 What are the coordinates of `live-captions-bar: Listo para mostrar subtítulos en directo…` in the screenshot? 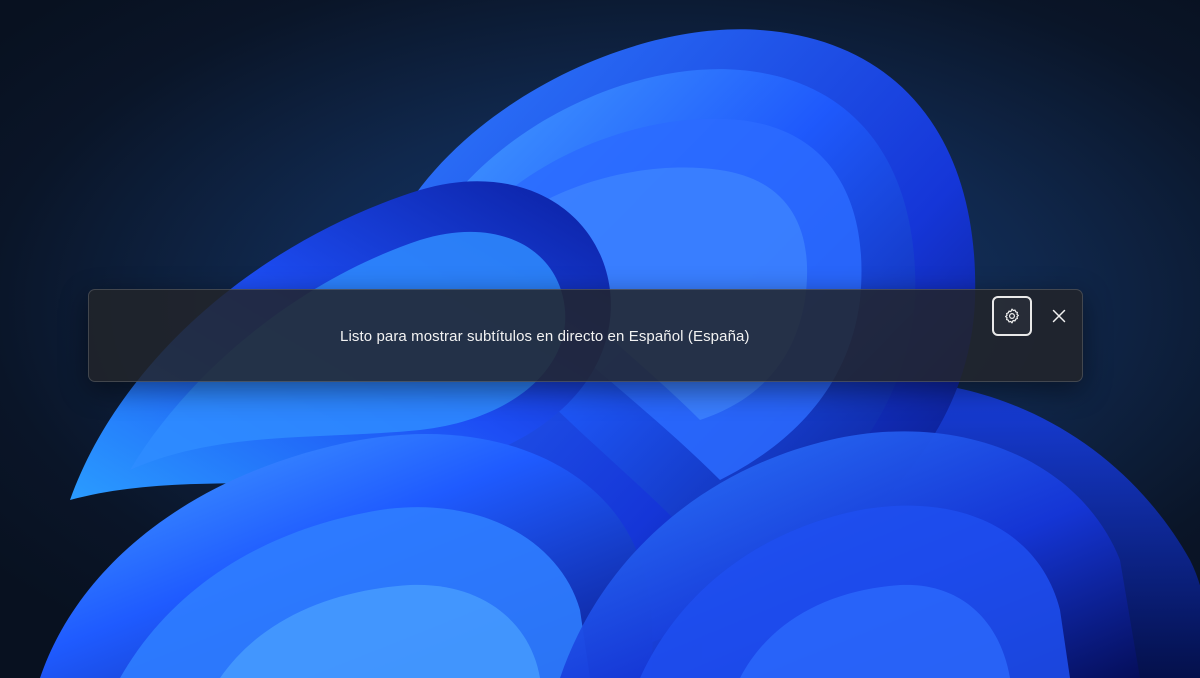 It's located at (585, 335).